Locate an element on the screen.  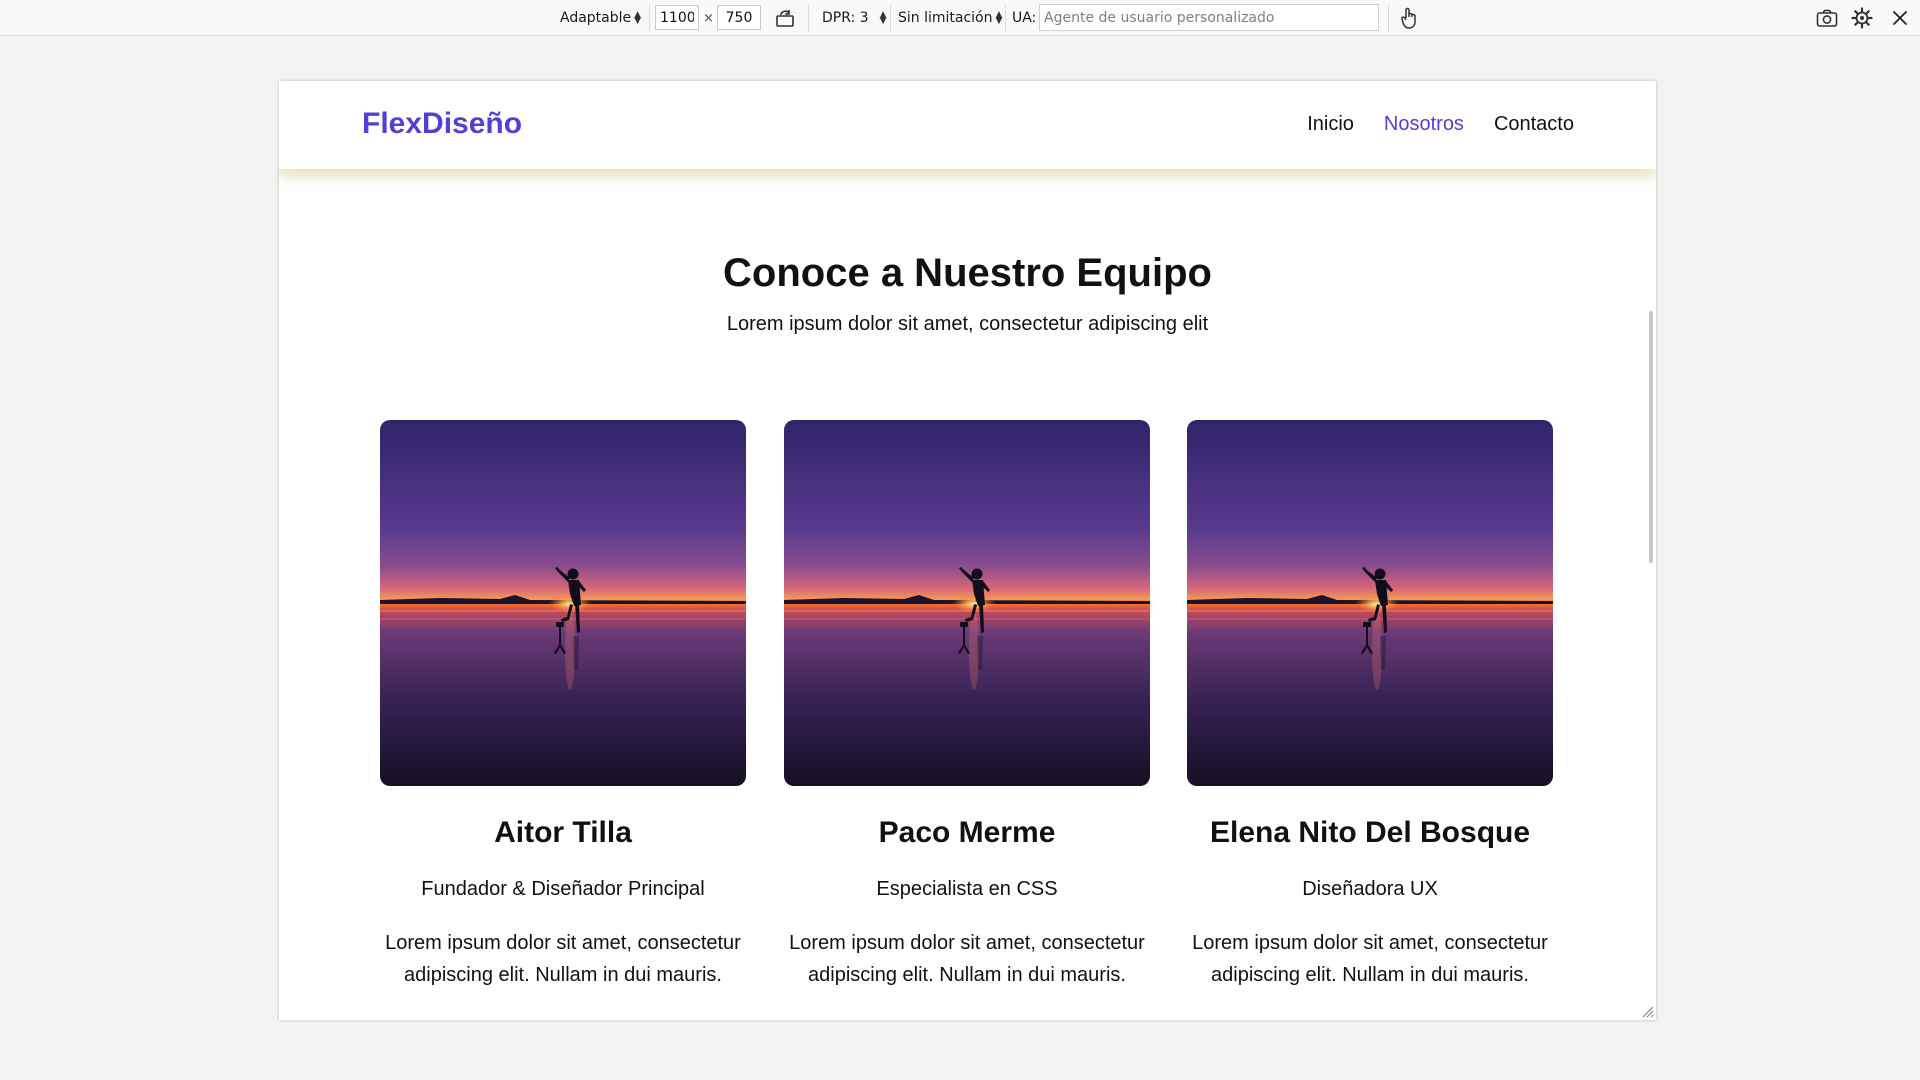
nav-link-nosotros: Nosotros is located at coordinates (1424, 124).